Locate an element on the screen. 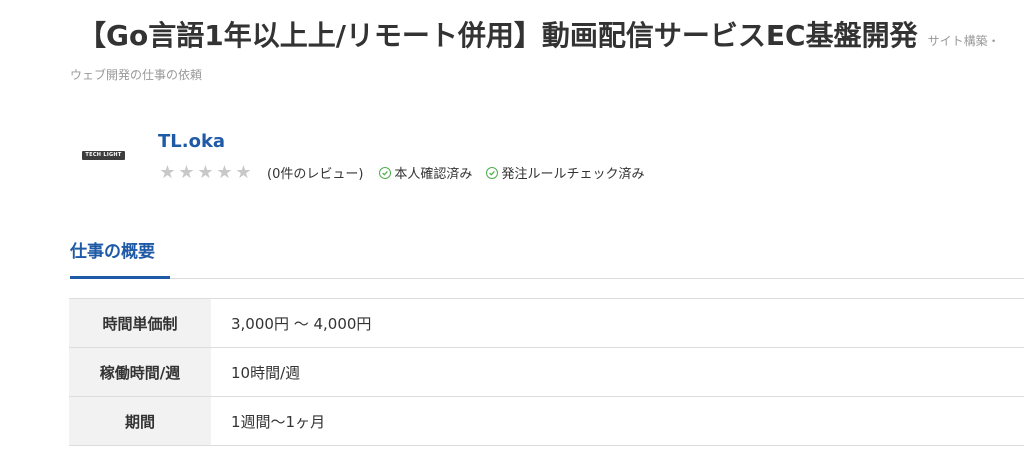 This screenshot has height=450, width=1024. table-row: 稼働時間/週 10時間/週 is located at coordinates (546, 372).